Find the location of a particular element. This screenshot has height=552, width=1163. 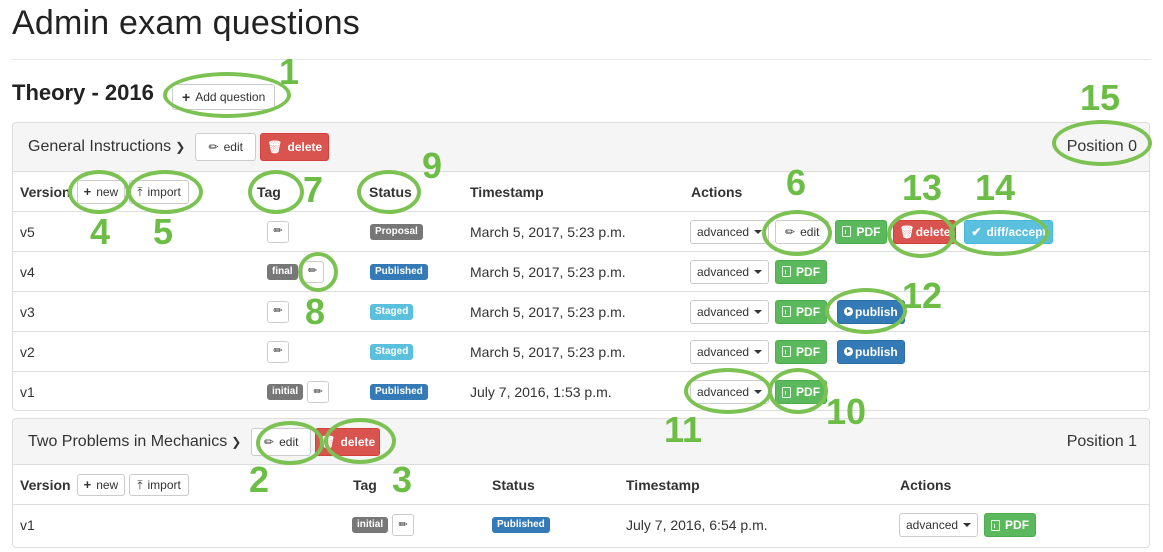

annotation-number: 1 is located at coordinates (289, 71).